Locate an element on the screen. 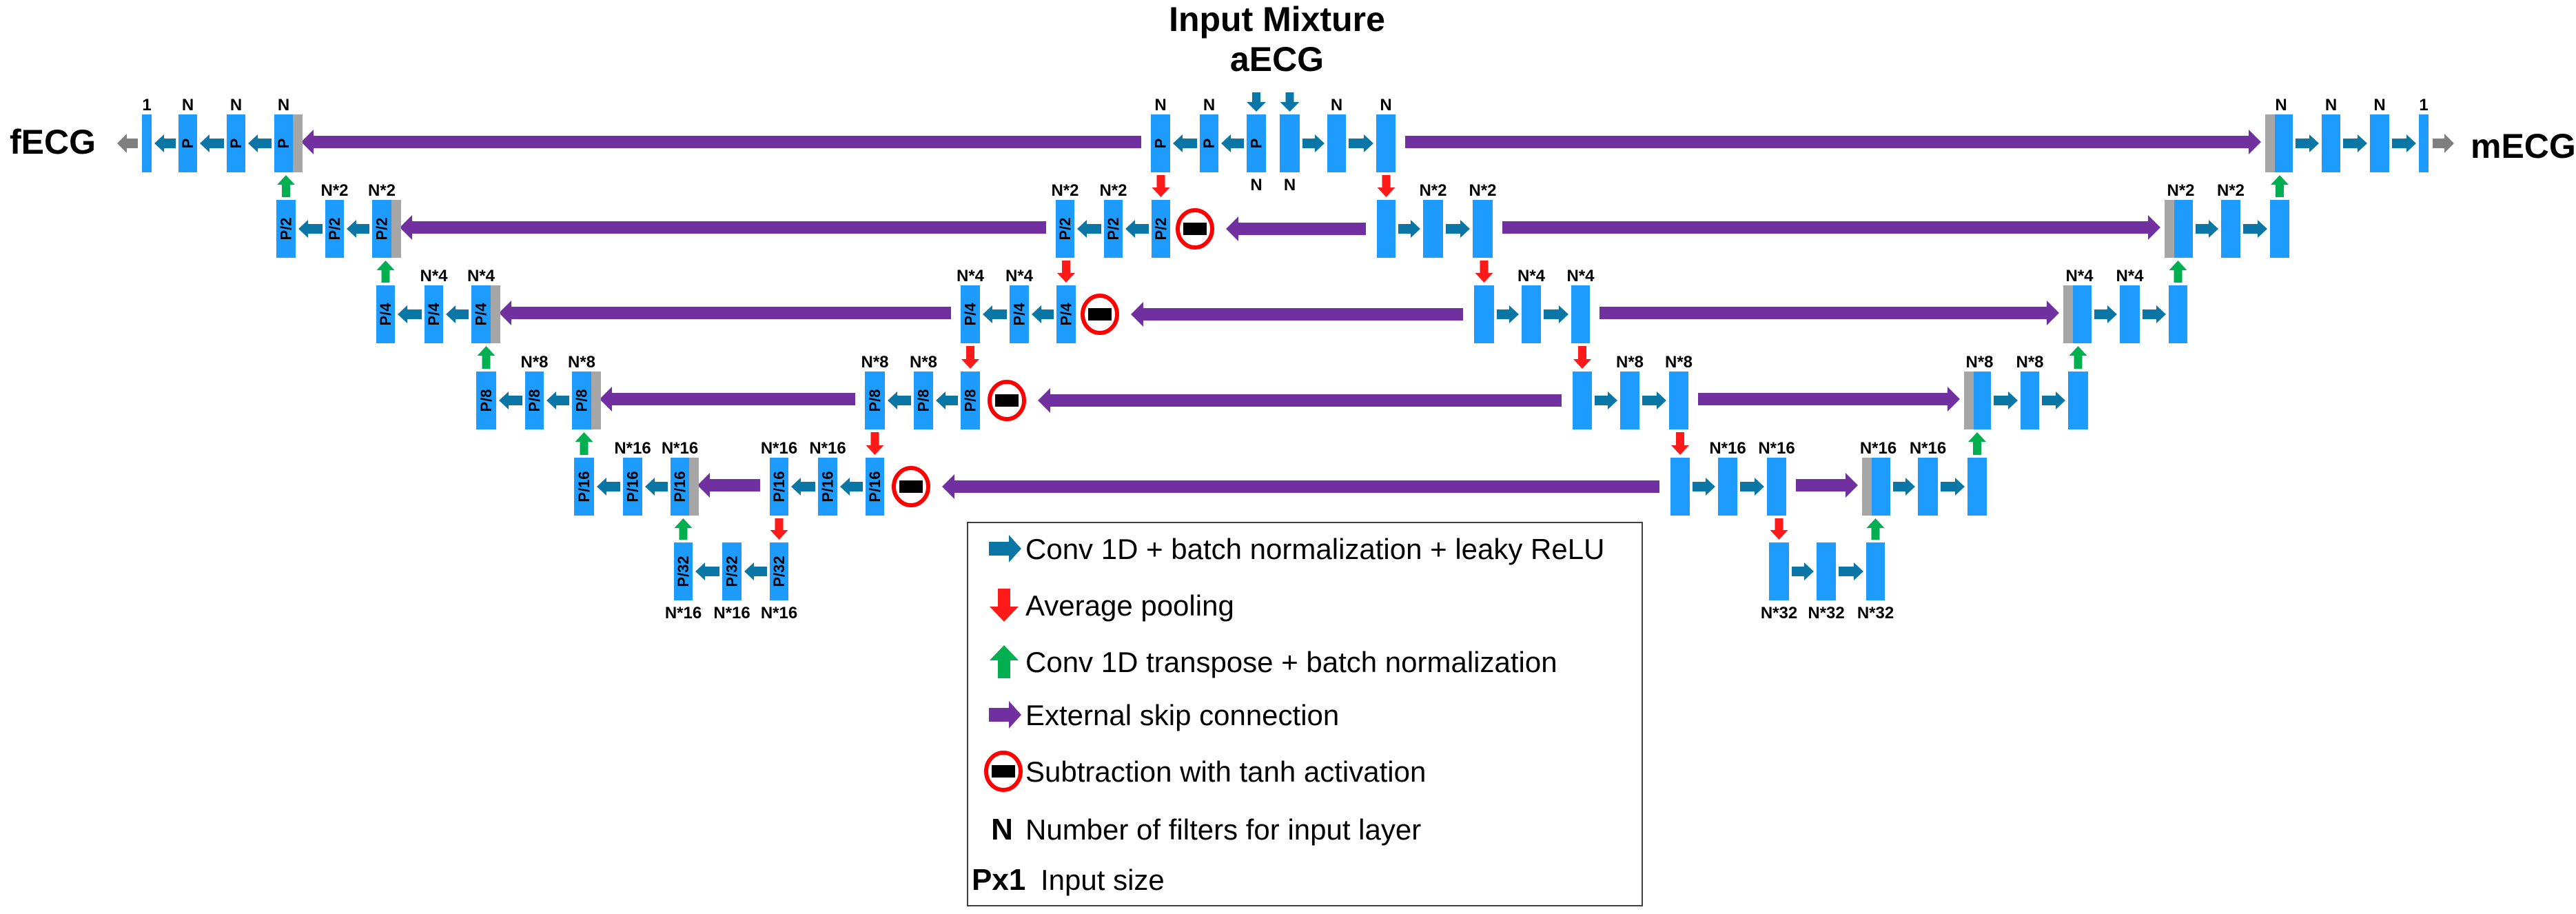 The width and height of the screenshot is (2576, 914). filter-symbol-icon: N is located at coordinates (1002, 830).